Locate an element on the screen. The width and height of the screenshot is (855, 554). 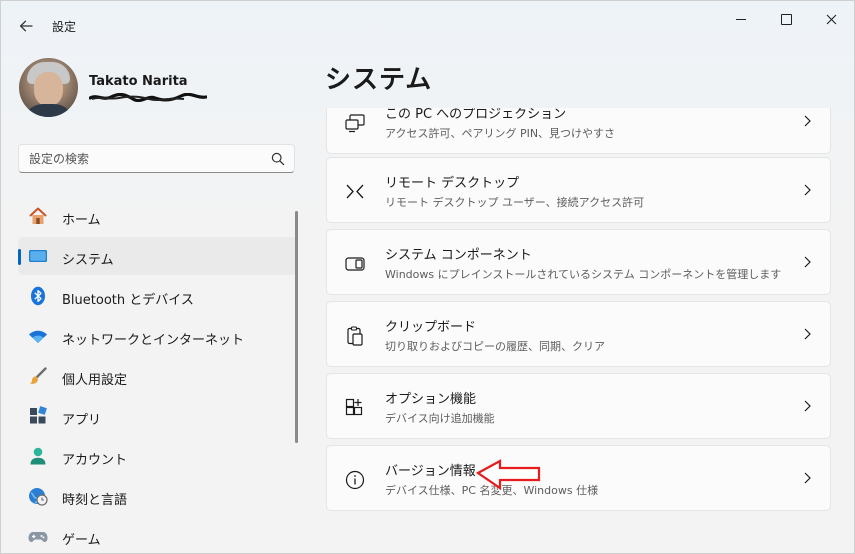
arrow-left-icon is located at coordinates (26, 26).